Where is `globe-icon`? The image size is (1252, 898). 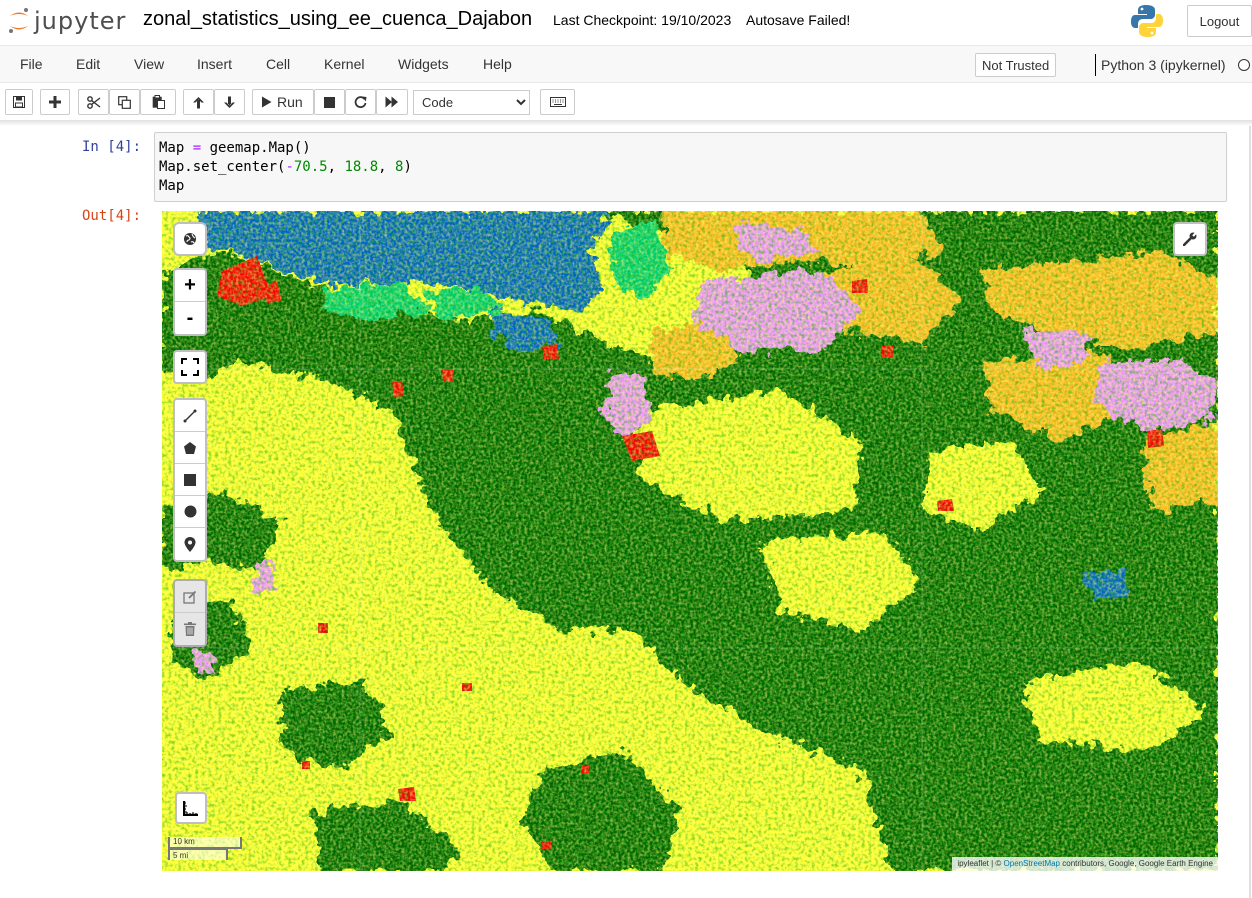
globe-icon is located at coordinates (190, 239).